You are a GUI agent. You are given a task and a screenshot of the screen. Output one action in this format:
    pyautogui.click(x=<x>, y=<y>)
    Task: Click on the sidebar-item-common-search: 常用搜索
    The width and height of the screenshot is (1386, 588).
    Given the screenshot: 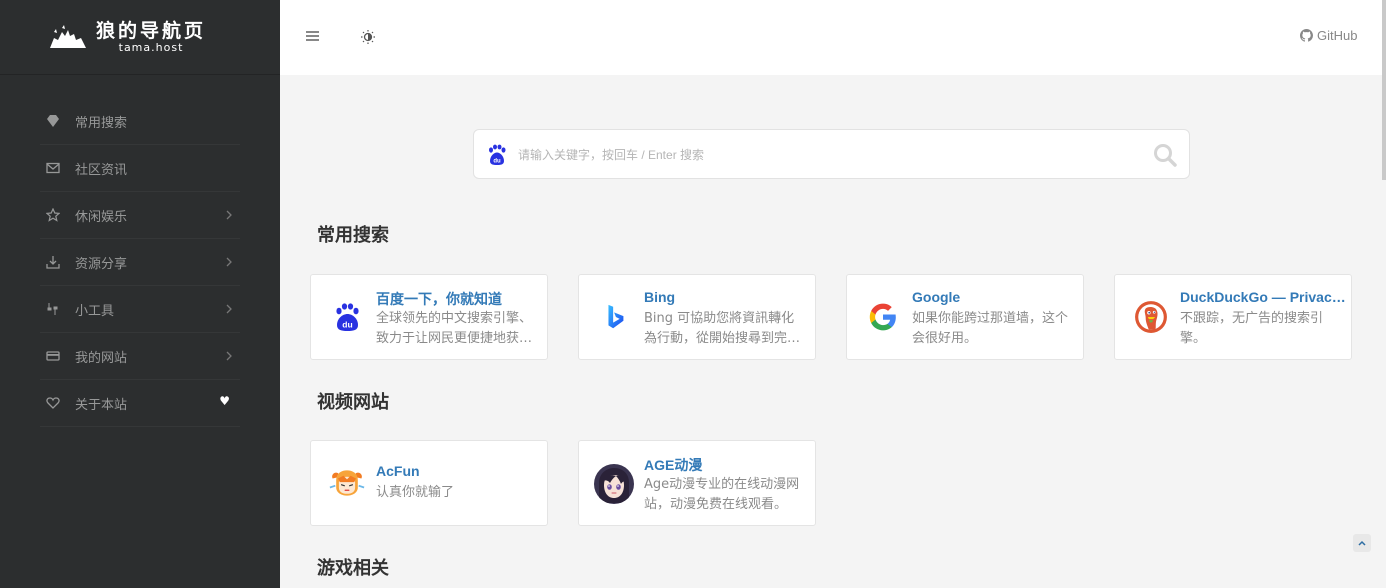 What is the action you would take?
    pyautogui.click(x=140, y=121)
    